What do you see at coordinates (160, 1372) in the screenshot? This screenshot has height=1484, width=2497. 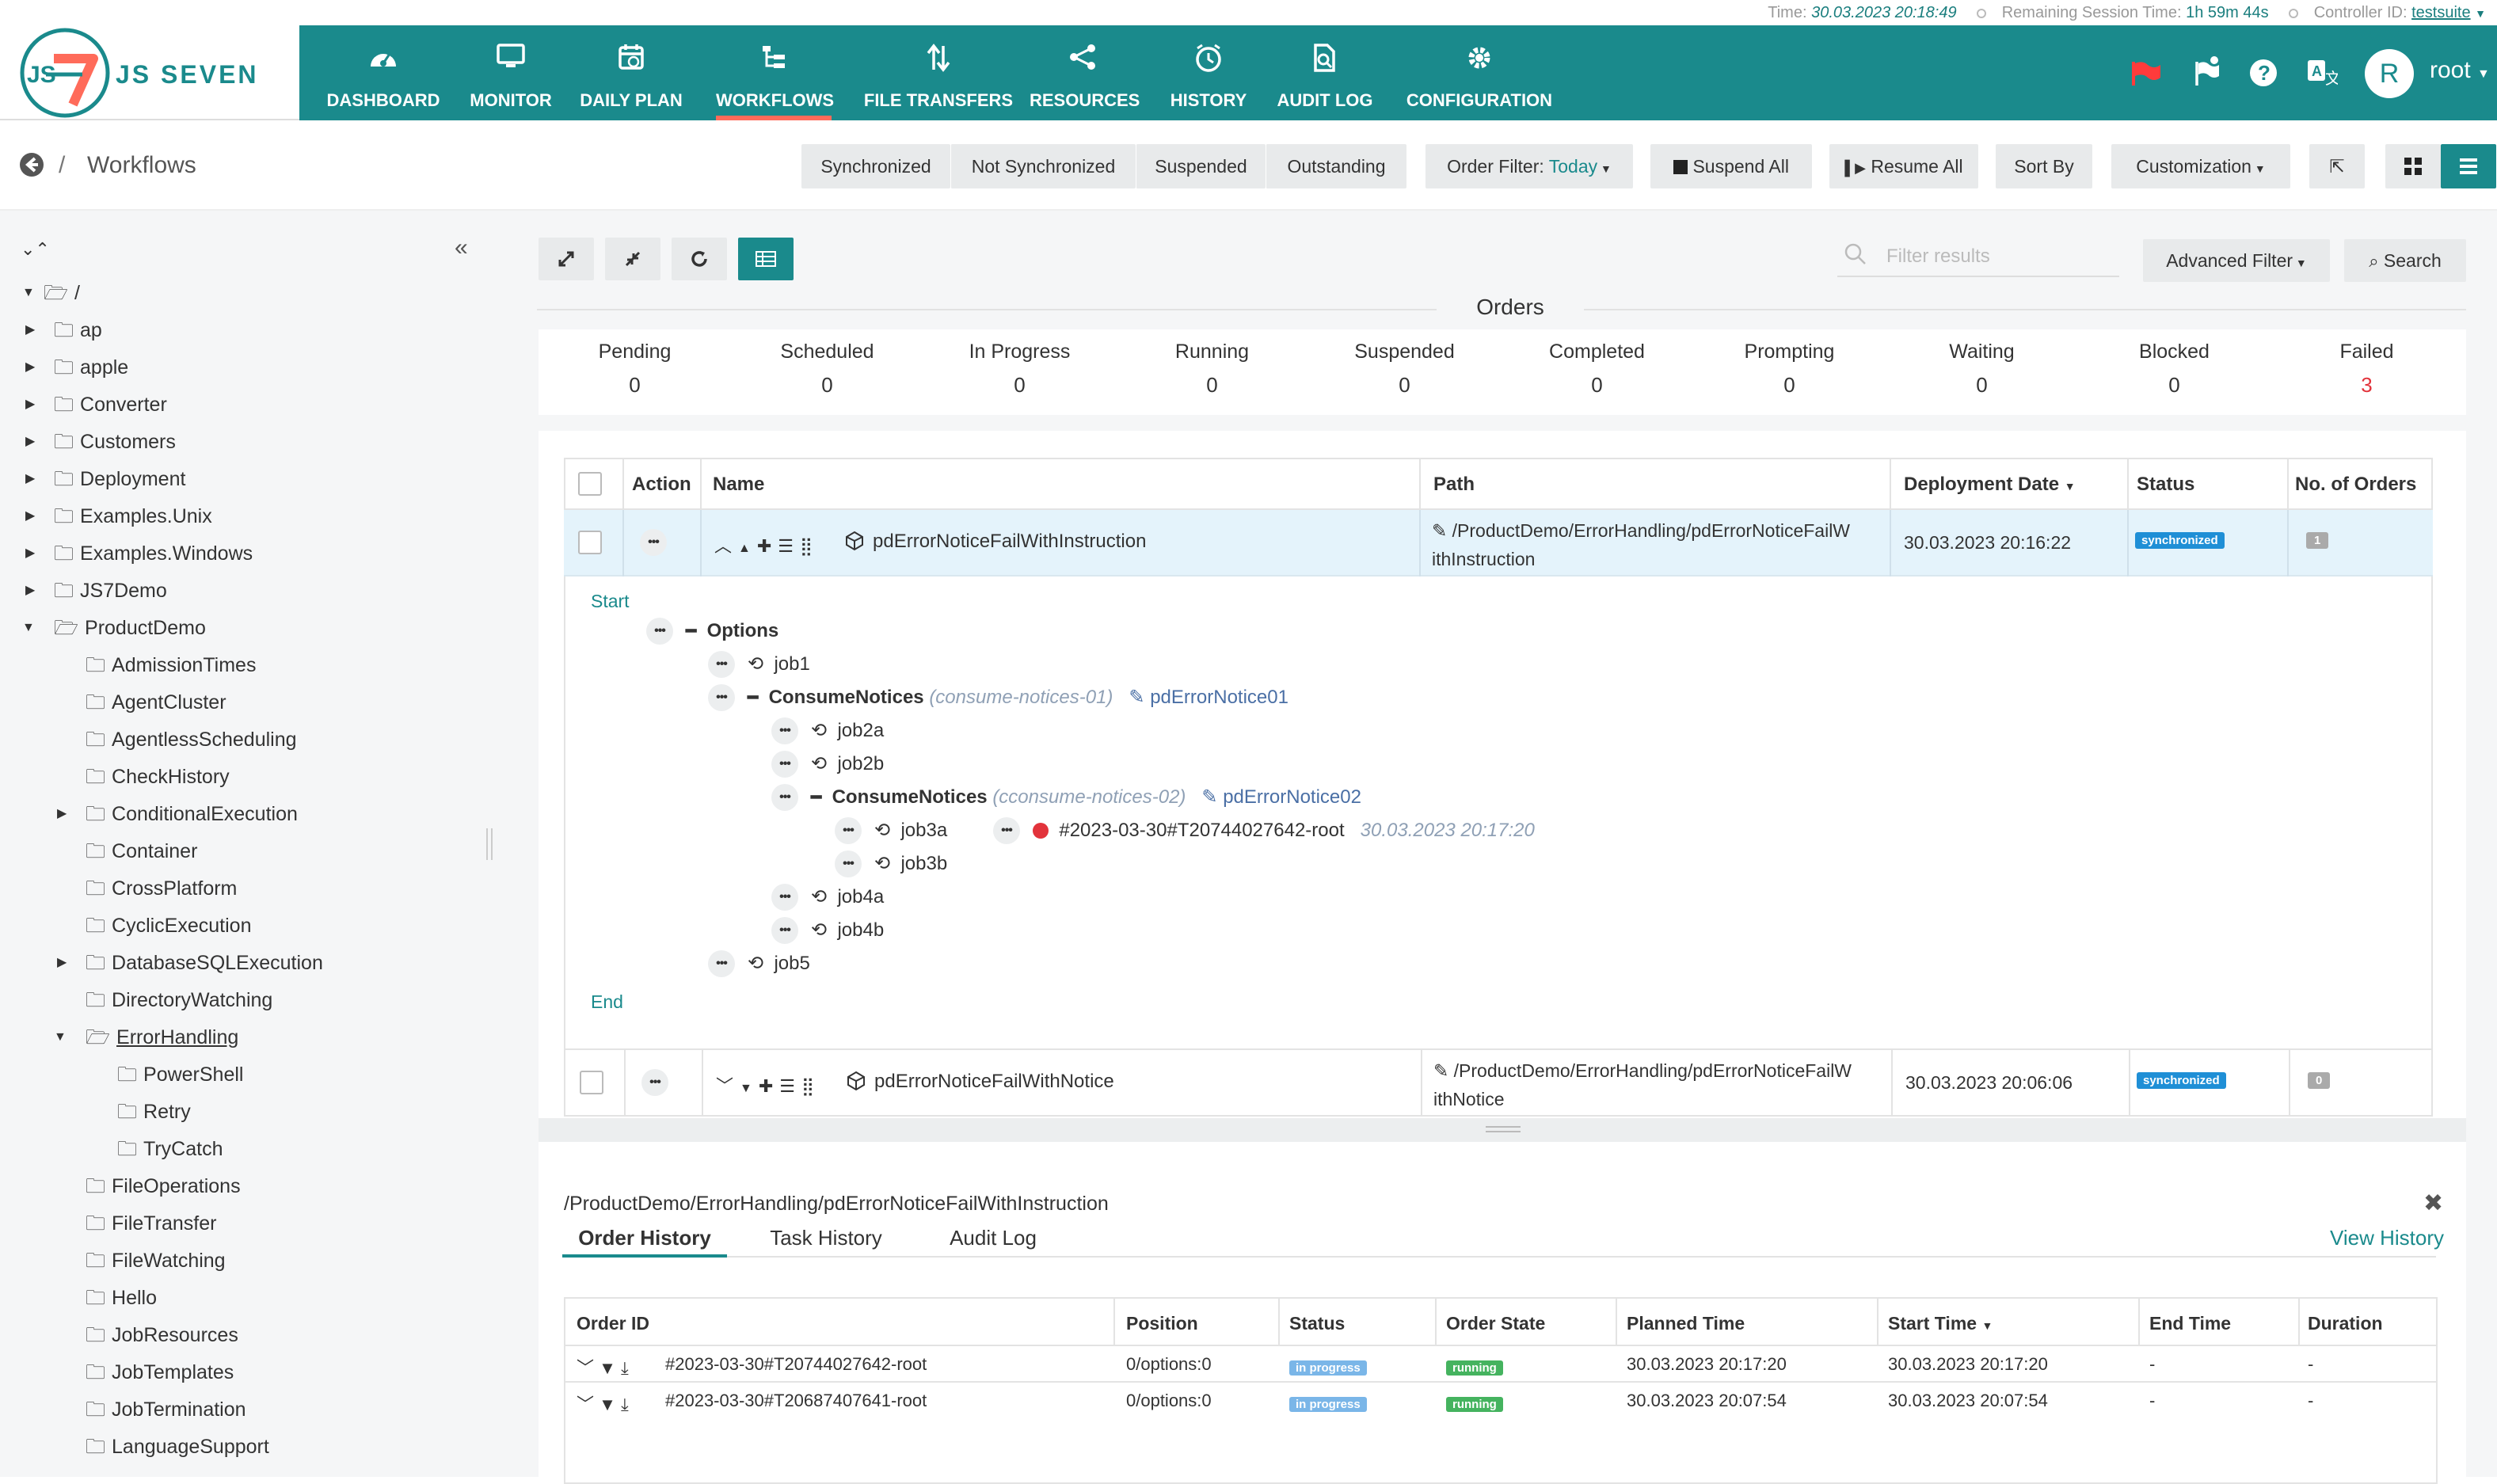 I see `tree-folder: 🗀 JobTemplates` at bounding box center [160, 1372].